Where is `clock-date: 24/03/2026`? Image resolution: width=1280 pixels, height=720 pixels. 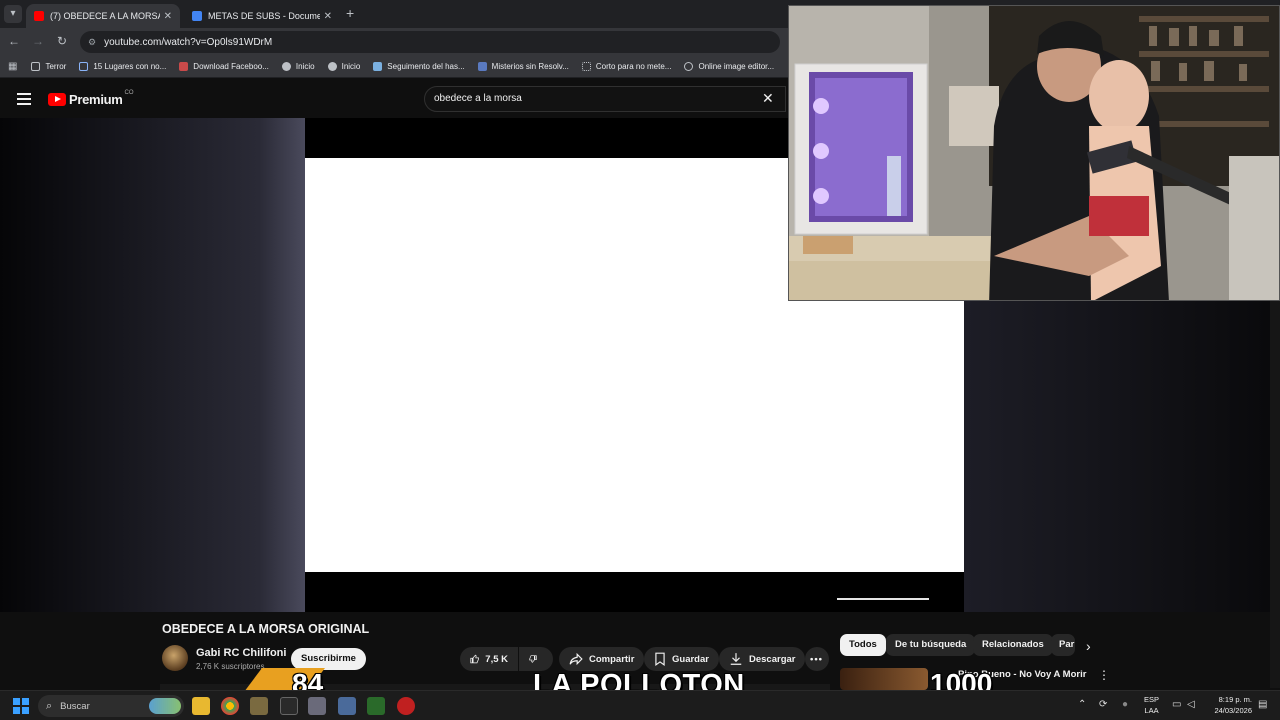 clock-date: 24/03/2026 is located at coordinates (1233, 710).